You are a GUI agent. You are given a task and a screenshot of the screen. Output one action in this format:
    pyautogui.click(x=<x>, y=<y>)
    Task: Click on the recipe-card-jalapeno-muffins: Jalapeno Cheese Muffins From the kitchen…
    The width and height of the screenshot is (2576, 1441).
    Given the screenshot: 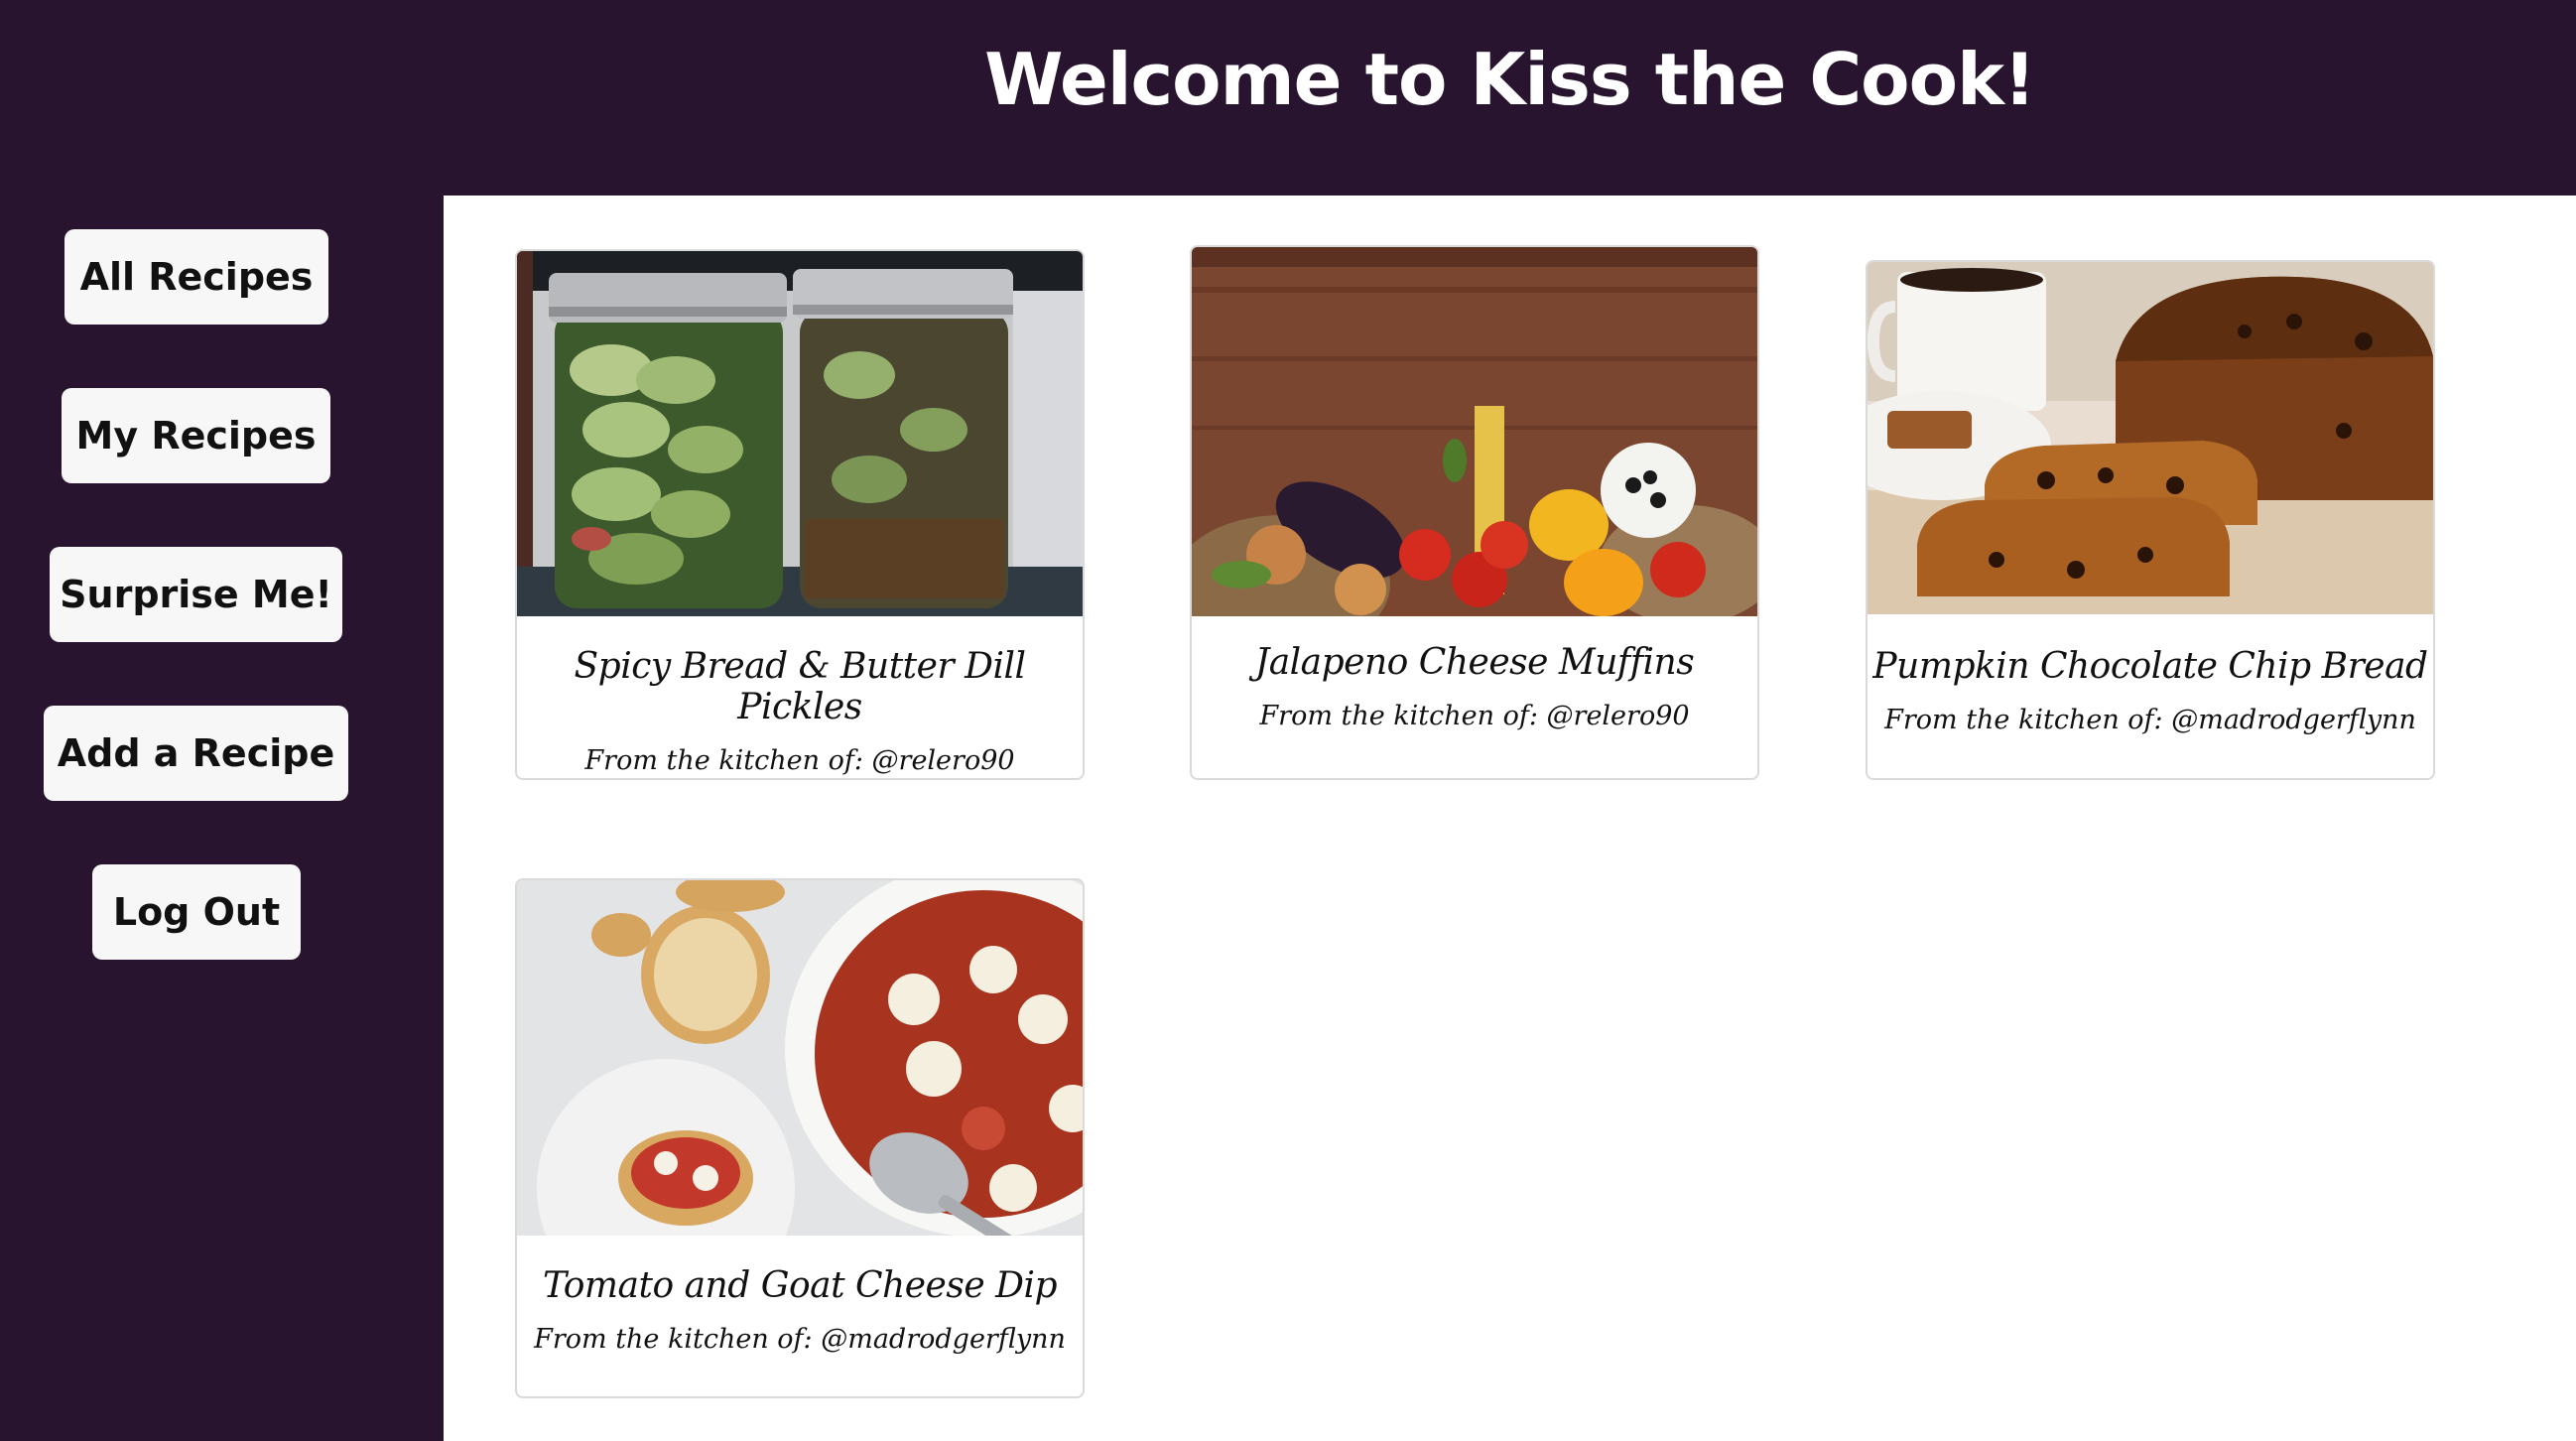 What is the action you would take?
    pyautogui.click(x=1475, y=512)
    